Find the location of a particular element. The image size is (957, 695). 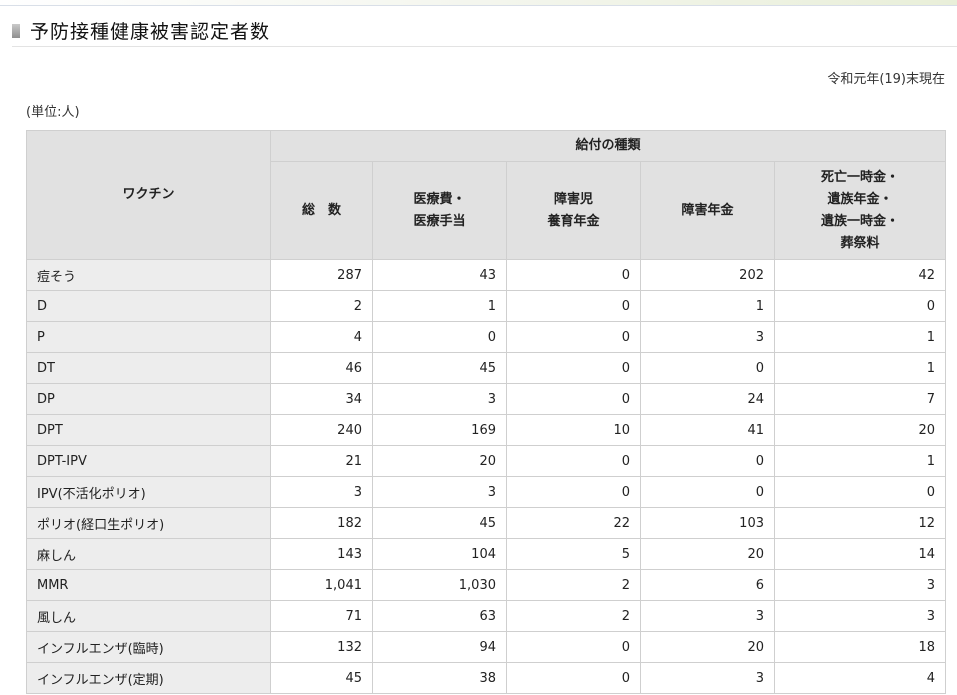

header-label-line: 遺族一時金・ is located at coordinates (859, 221).